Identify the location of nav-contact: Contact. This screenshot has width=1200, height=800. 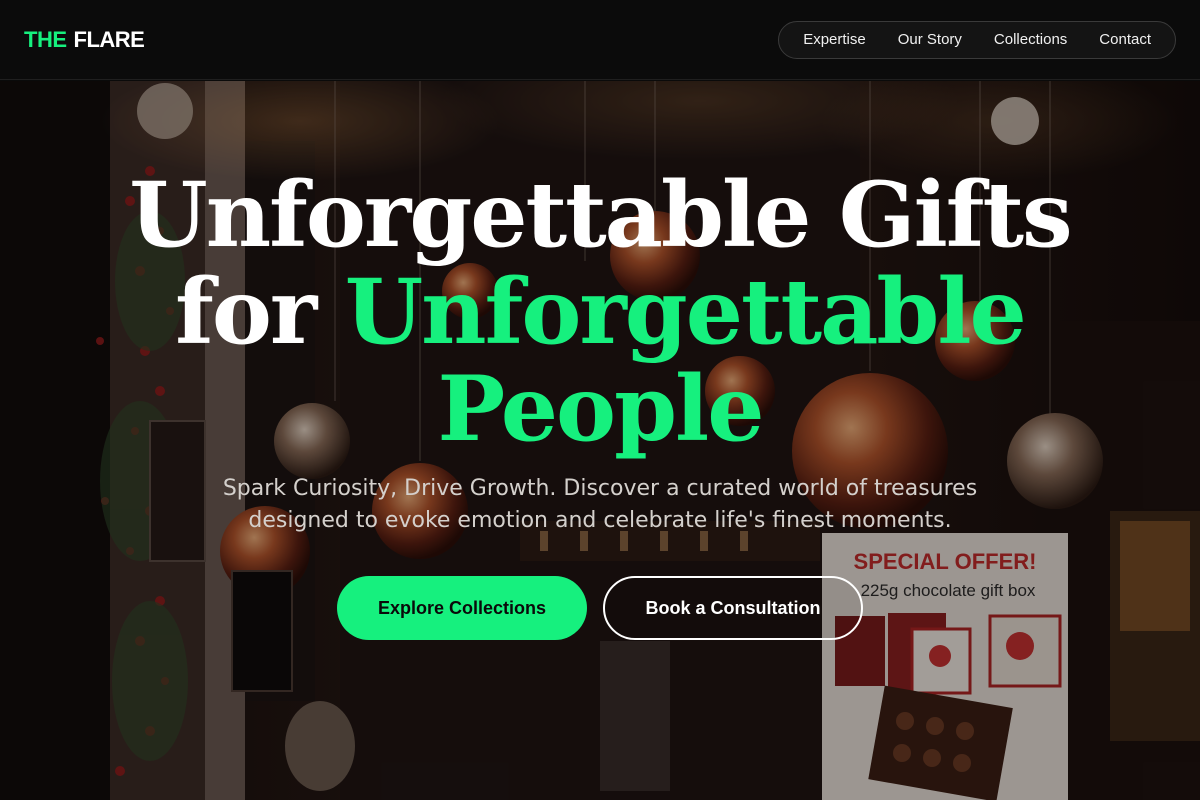
(1125, 40).